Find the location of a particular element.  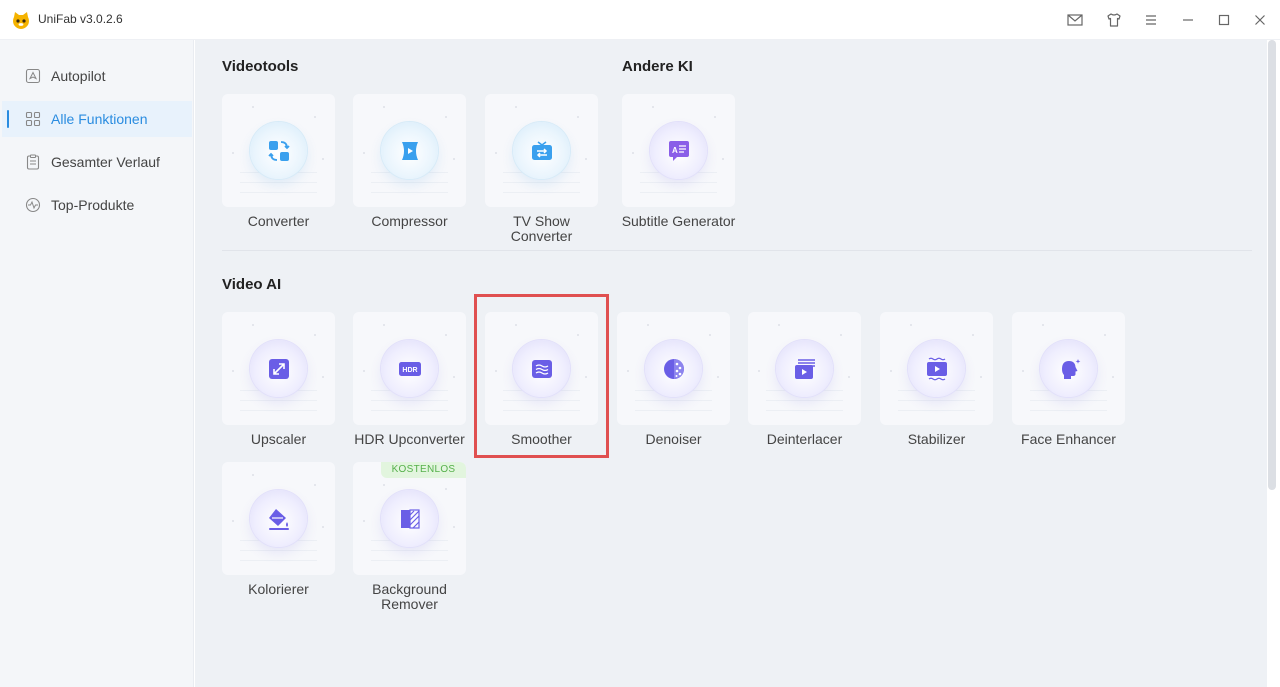

compressor-icon is located at coordinates (410, 151).